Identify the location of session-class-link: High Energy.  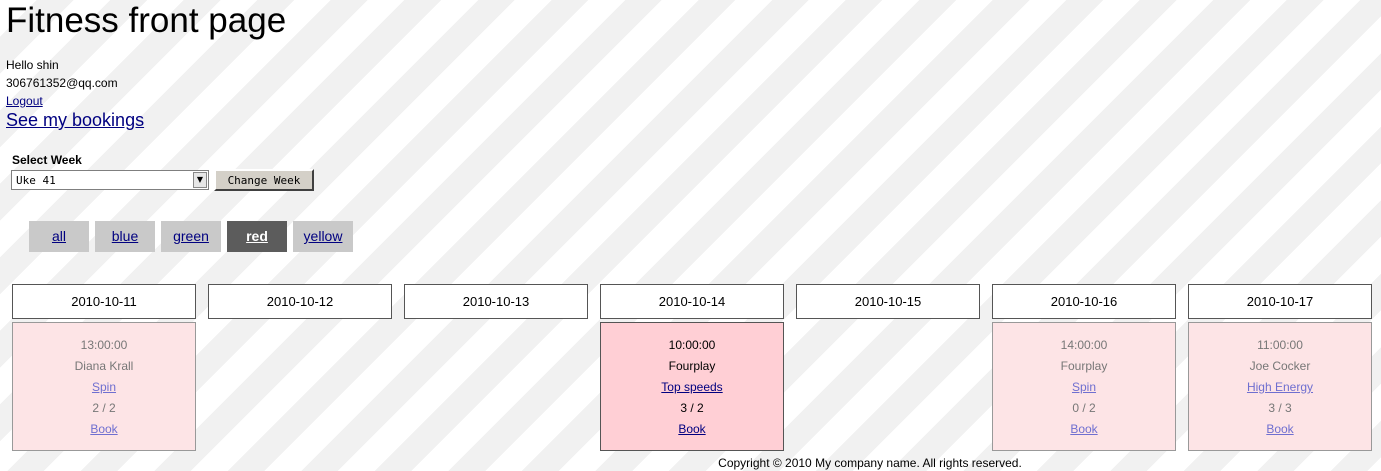
(1280, 387).